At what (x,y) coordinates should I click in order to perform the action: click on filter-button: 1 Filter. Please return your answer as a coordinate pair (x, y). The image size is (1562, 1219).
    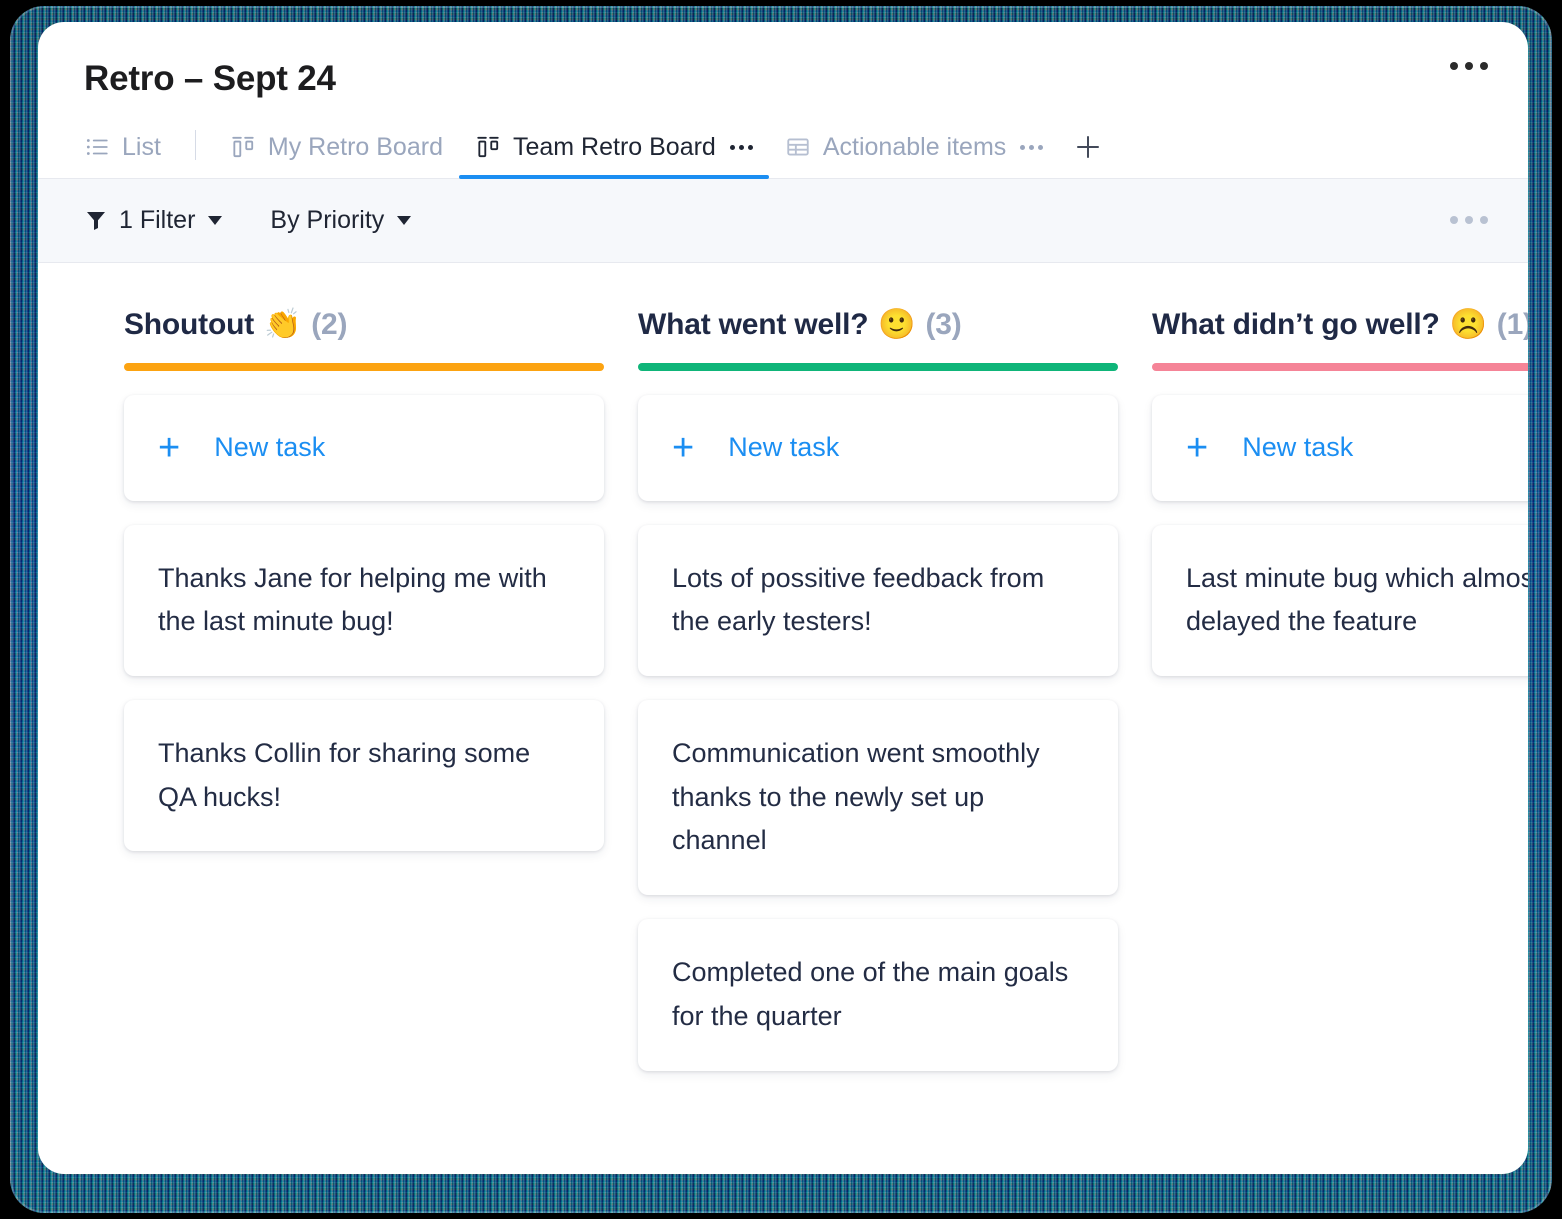
    Looking at the image, I should click on (153, 220).